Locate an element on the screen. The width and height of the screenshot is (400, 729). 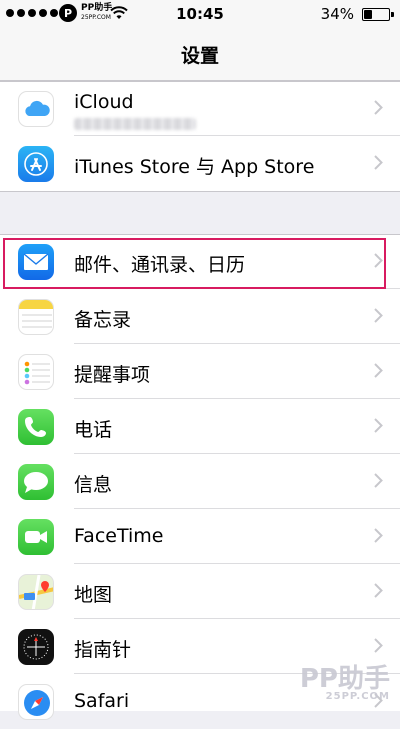
watermark: PP助手 25PP.COM is located at coordinates (345, 684).